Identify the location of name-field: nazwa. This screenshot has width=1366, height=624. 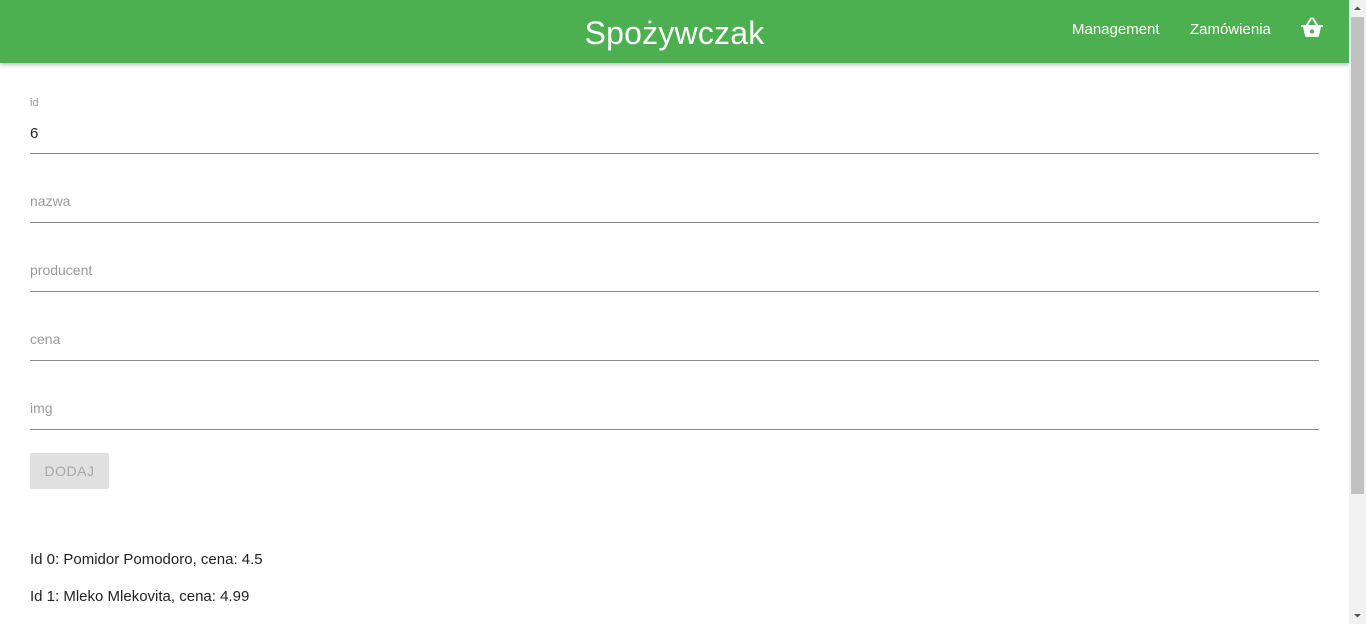
(674, 202).